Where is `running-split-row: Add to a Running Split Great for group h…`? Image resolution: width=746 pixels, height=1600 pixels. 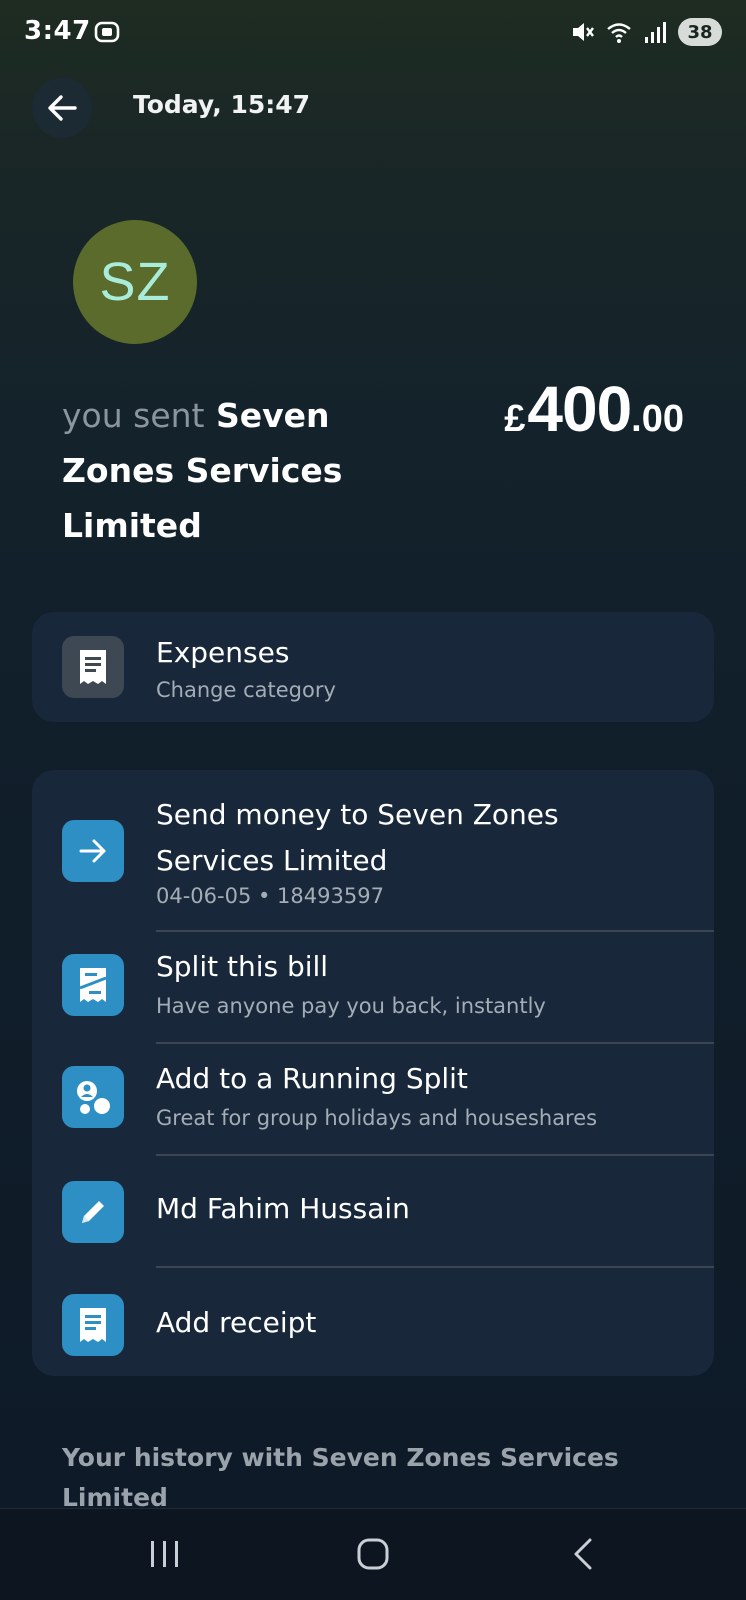 running-split-row: Add to a Running Split Great for group h… is located at coordinates (373, 1100).